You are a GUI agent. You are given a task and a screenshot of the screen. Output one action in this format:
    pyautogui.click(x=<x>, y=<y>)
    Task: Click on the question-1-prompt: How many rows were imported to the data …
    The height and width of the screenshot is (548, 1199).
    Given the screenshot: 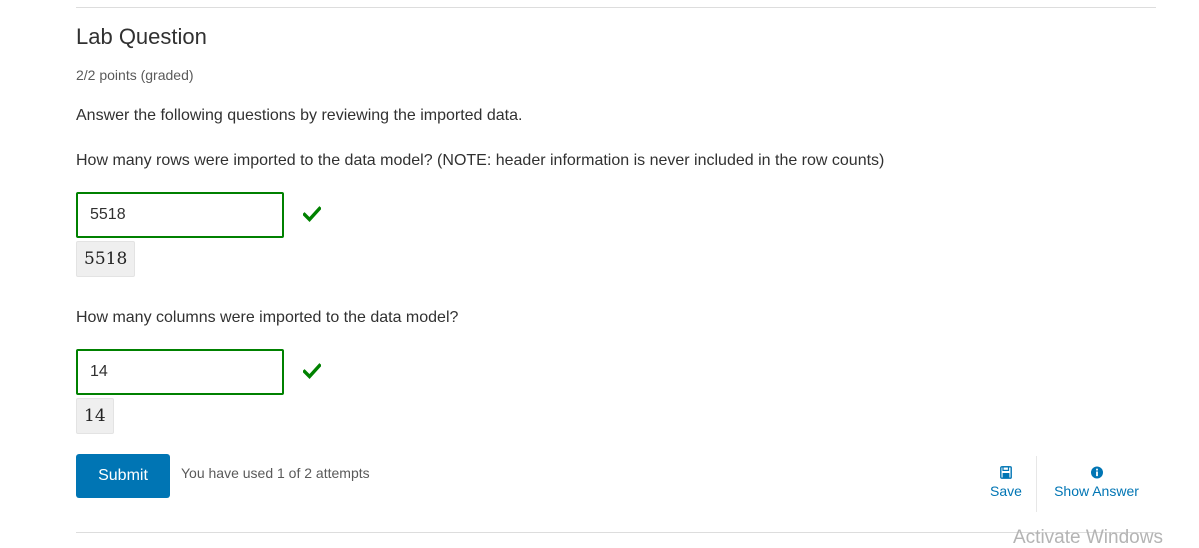 What is the action you would take?
    pyautogui.click(x=480, y=160)
    